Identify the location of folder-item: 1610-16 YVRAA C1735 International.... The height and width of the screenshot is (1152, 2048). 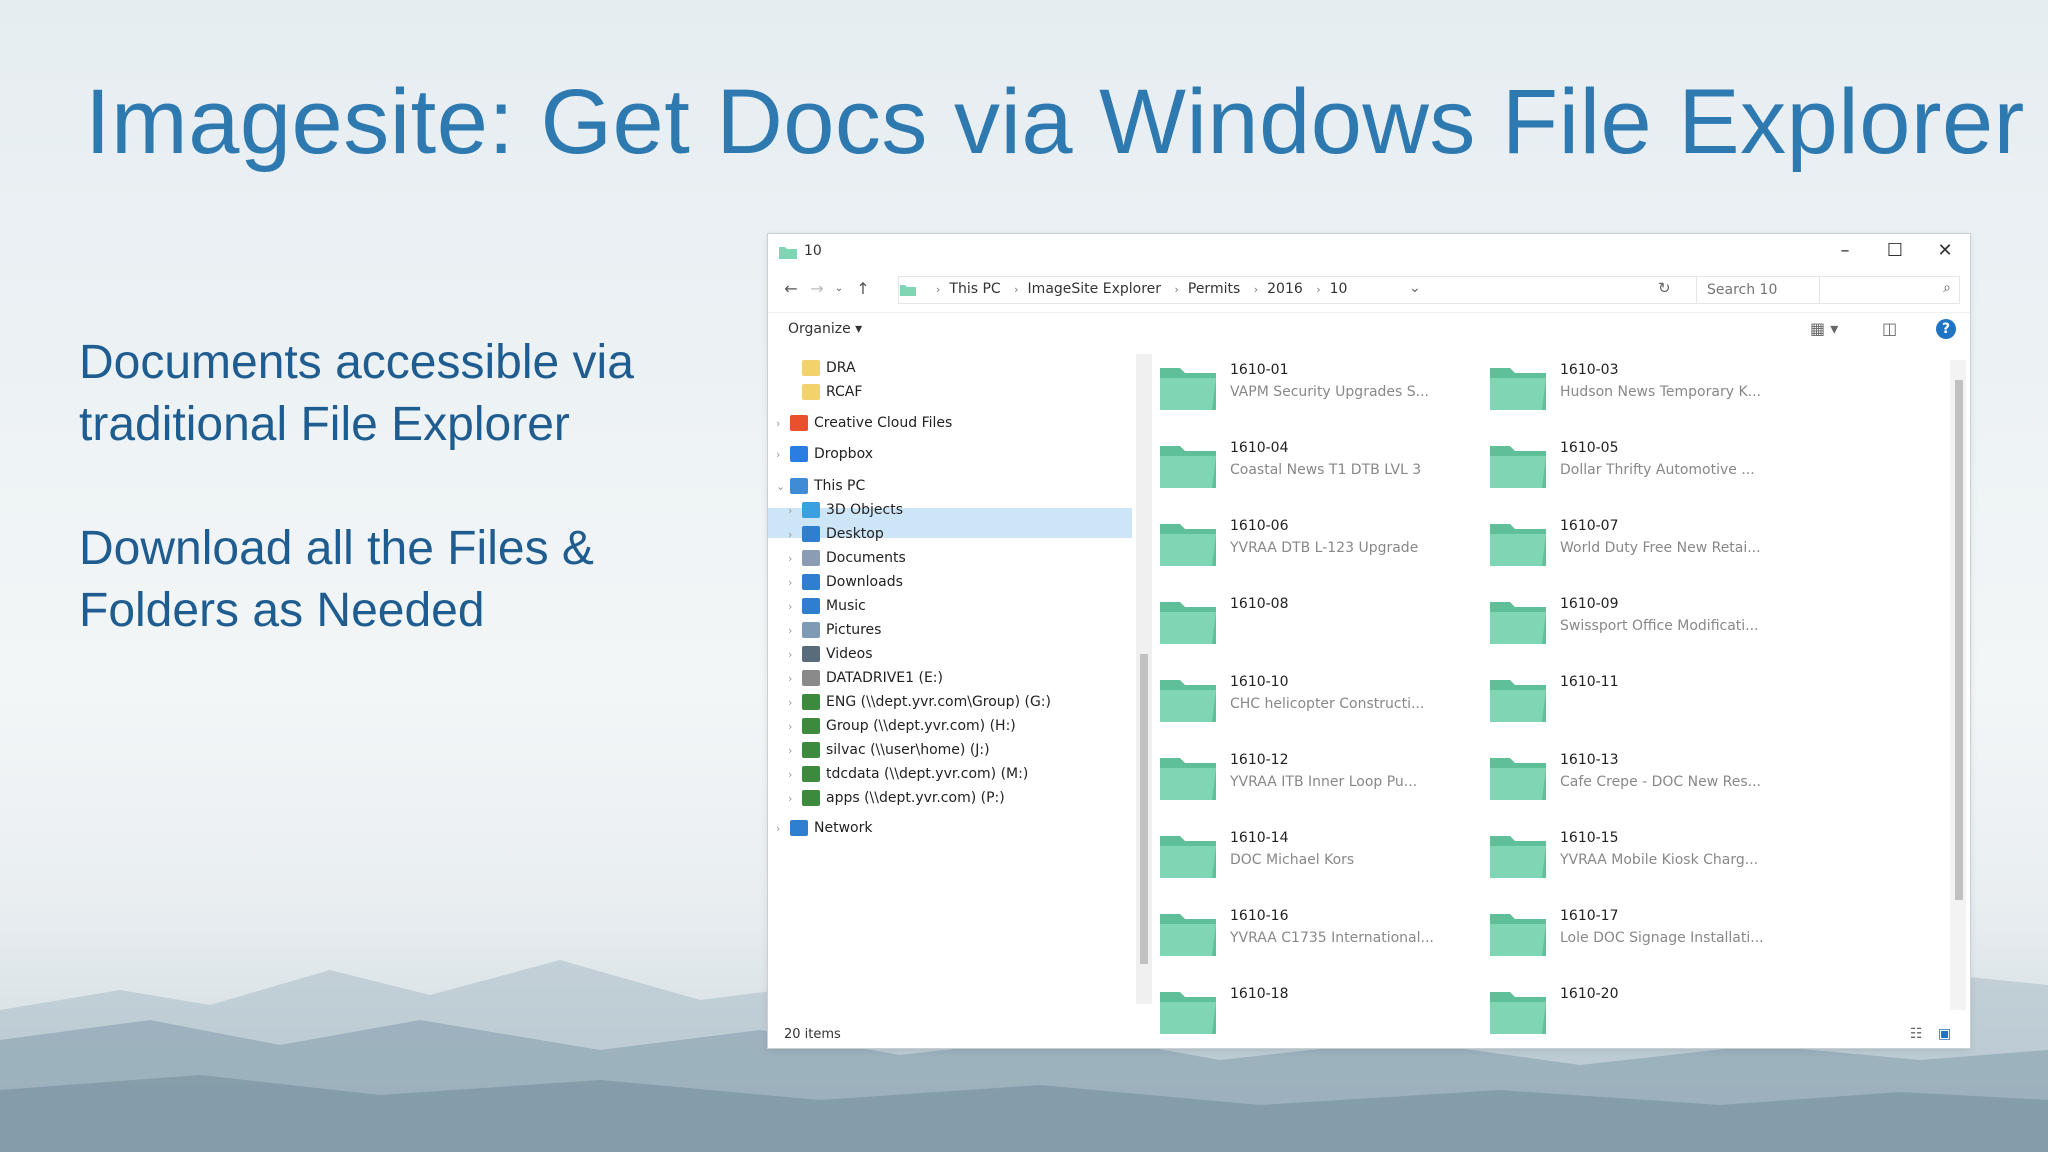
(1318, 933).